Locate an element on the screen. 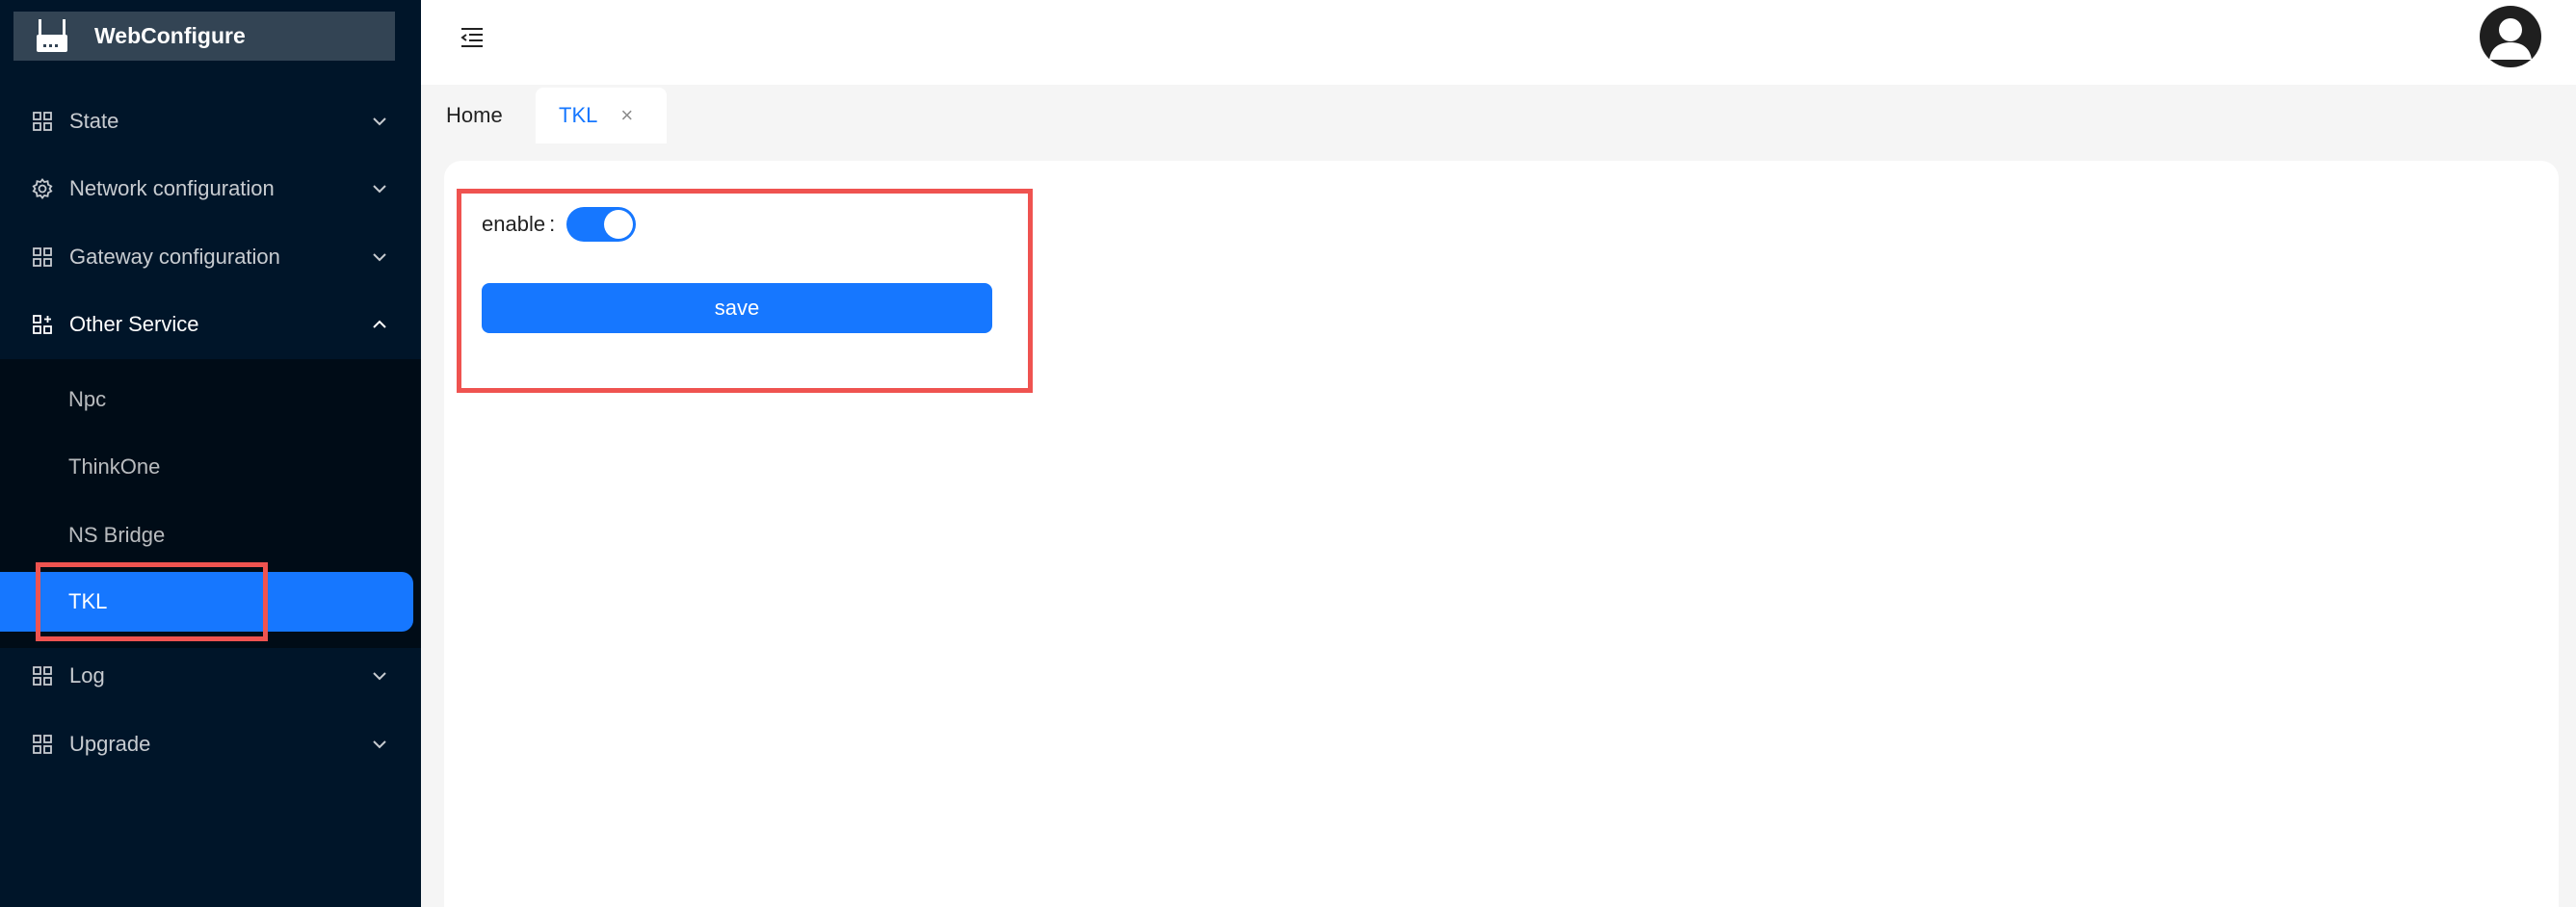 The image size is (2576, 907). menu-fold-icon is located at coordinates (472, 37).